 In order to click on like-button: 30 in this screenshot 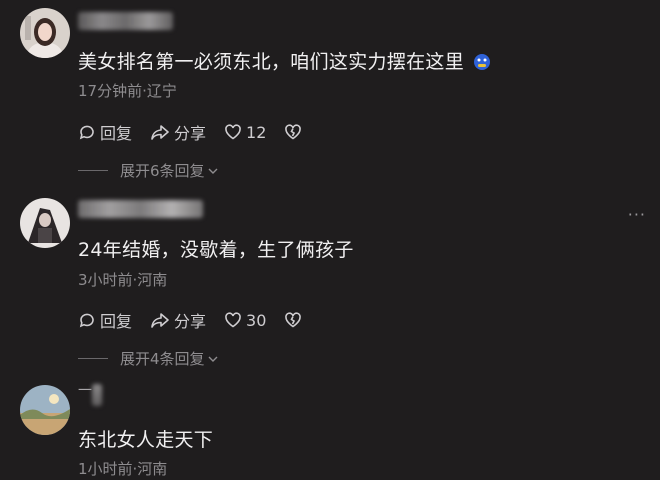, I will do `click(245, 320)`.